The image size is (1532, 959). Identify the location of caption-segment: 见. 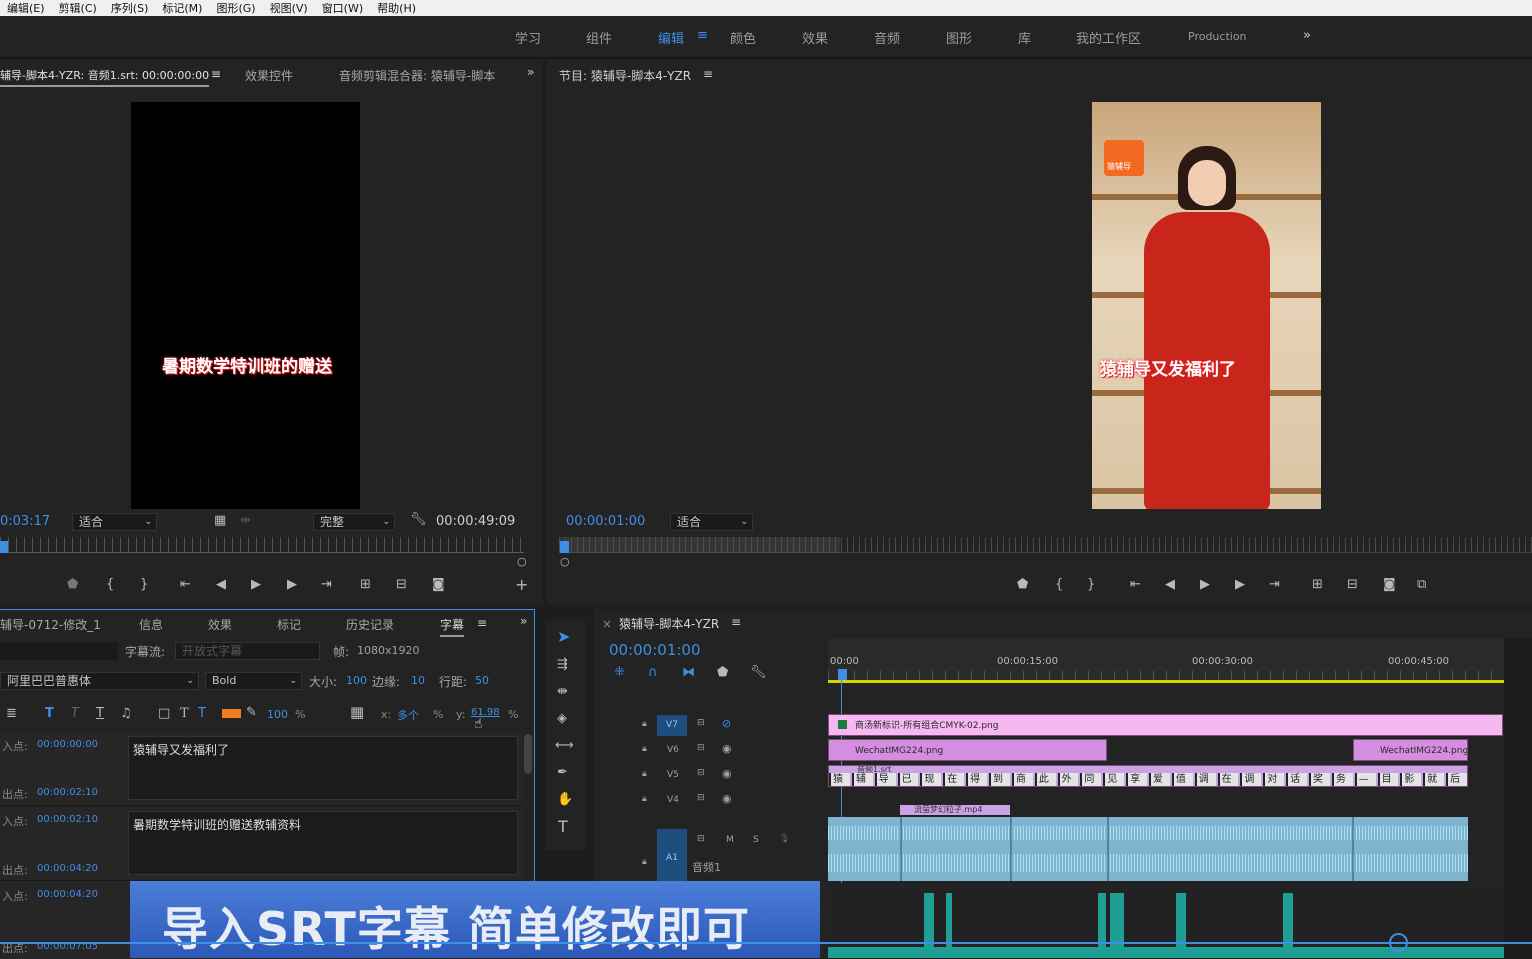
(1114, 779).